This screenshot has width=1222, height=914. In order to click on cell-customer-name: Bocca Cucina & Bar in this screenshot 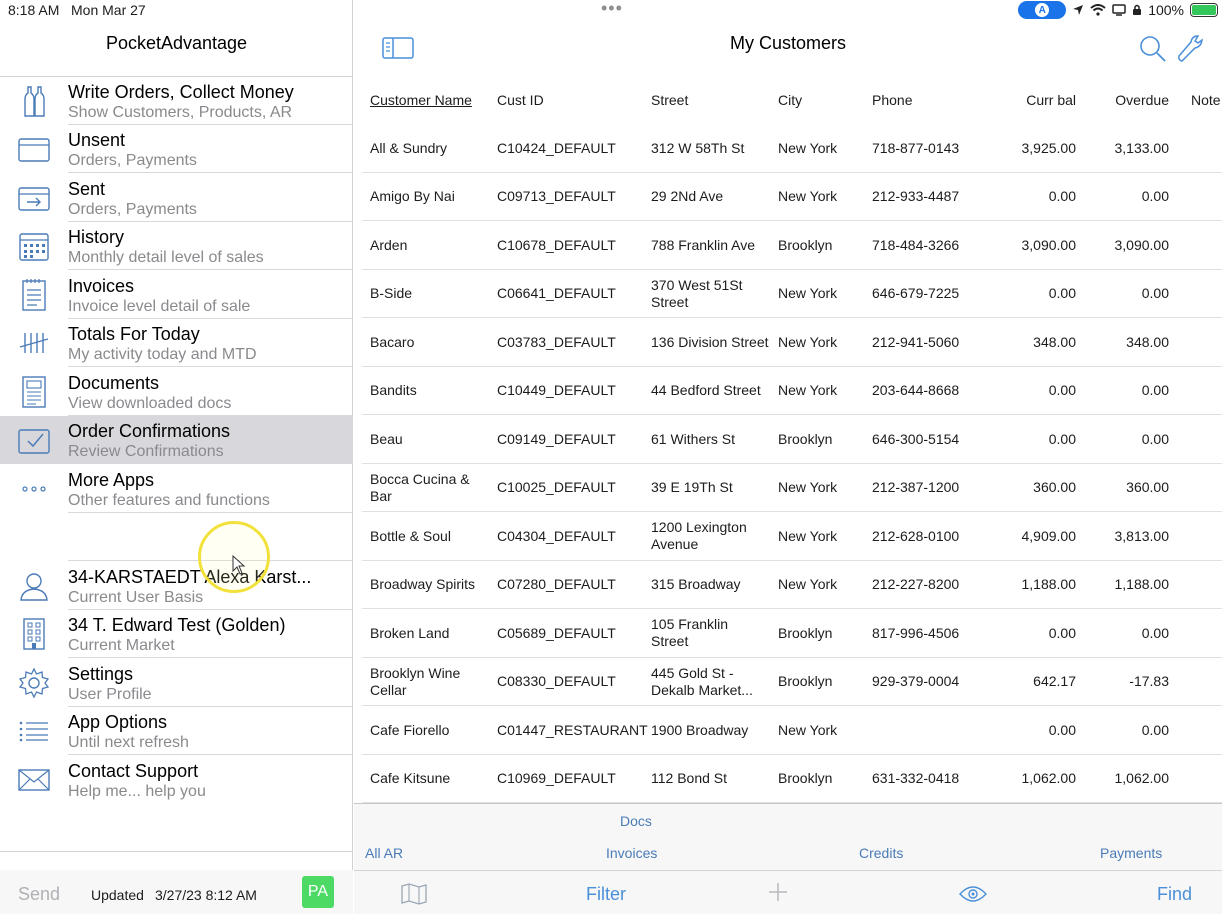, I will do `click(420, 487)`.